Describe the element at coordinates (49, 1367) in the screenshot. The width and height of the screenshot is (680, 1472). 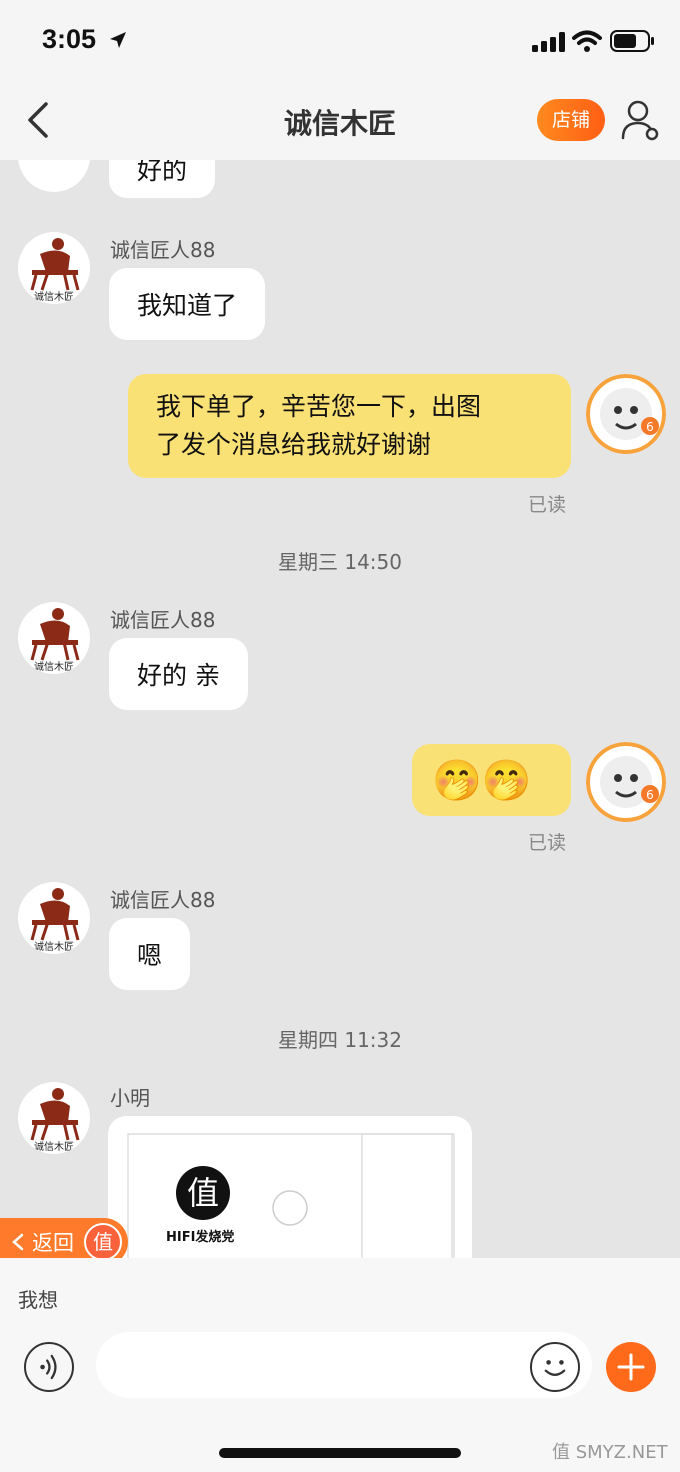
I see `voice-input-icon` at that location.